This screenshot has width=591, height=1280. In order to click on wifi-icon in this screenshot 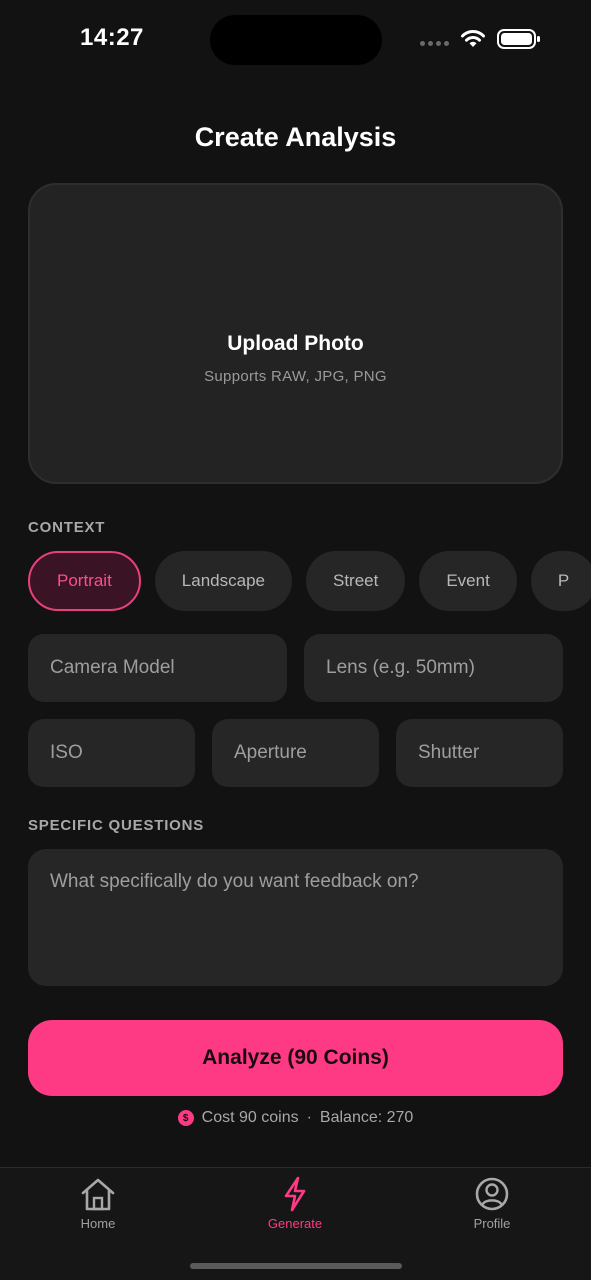, I will do `click(473, 38)`.